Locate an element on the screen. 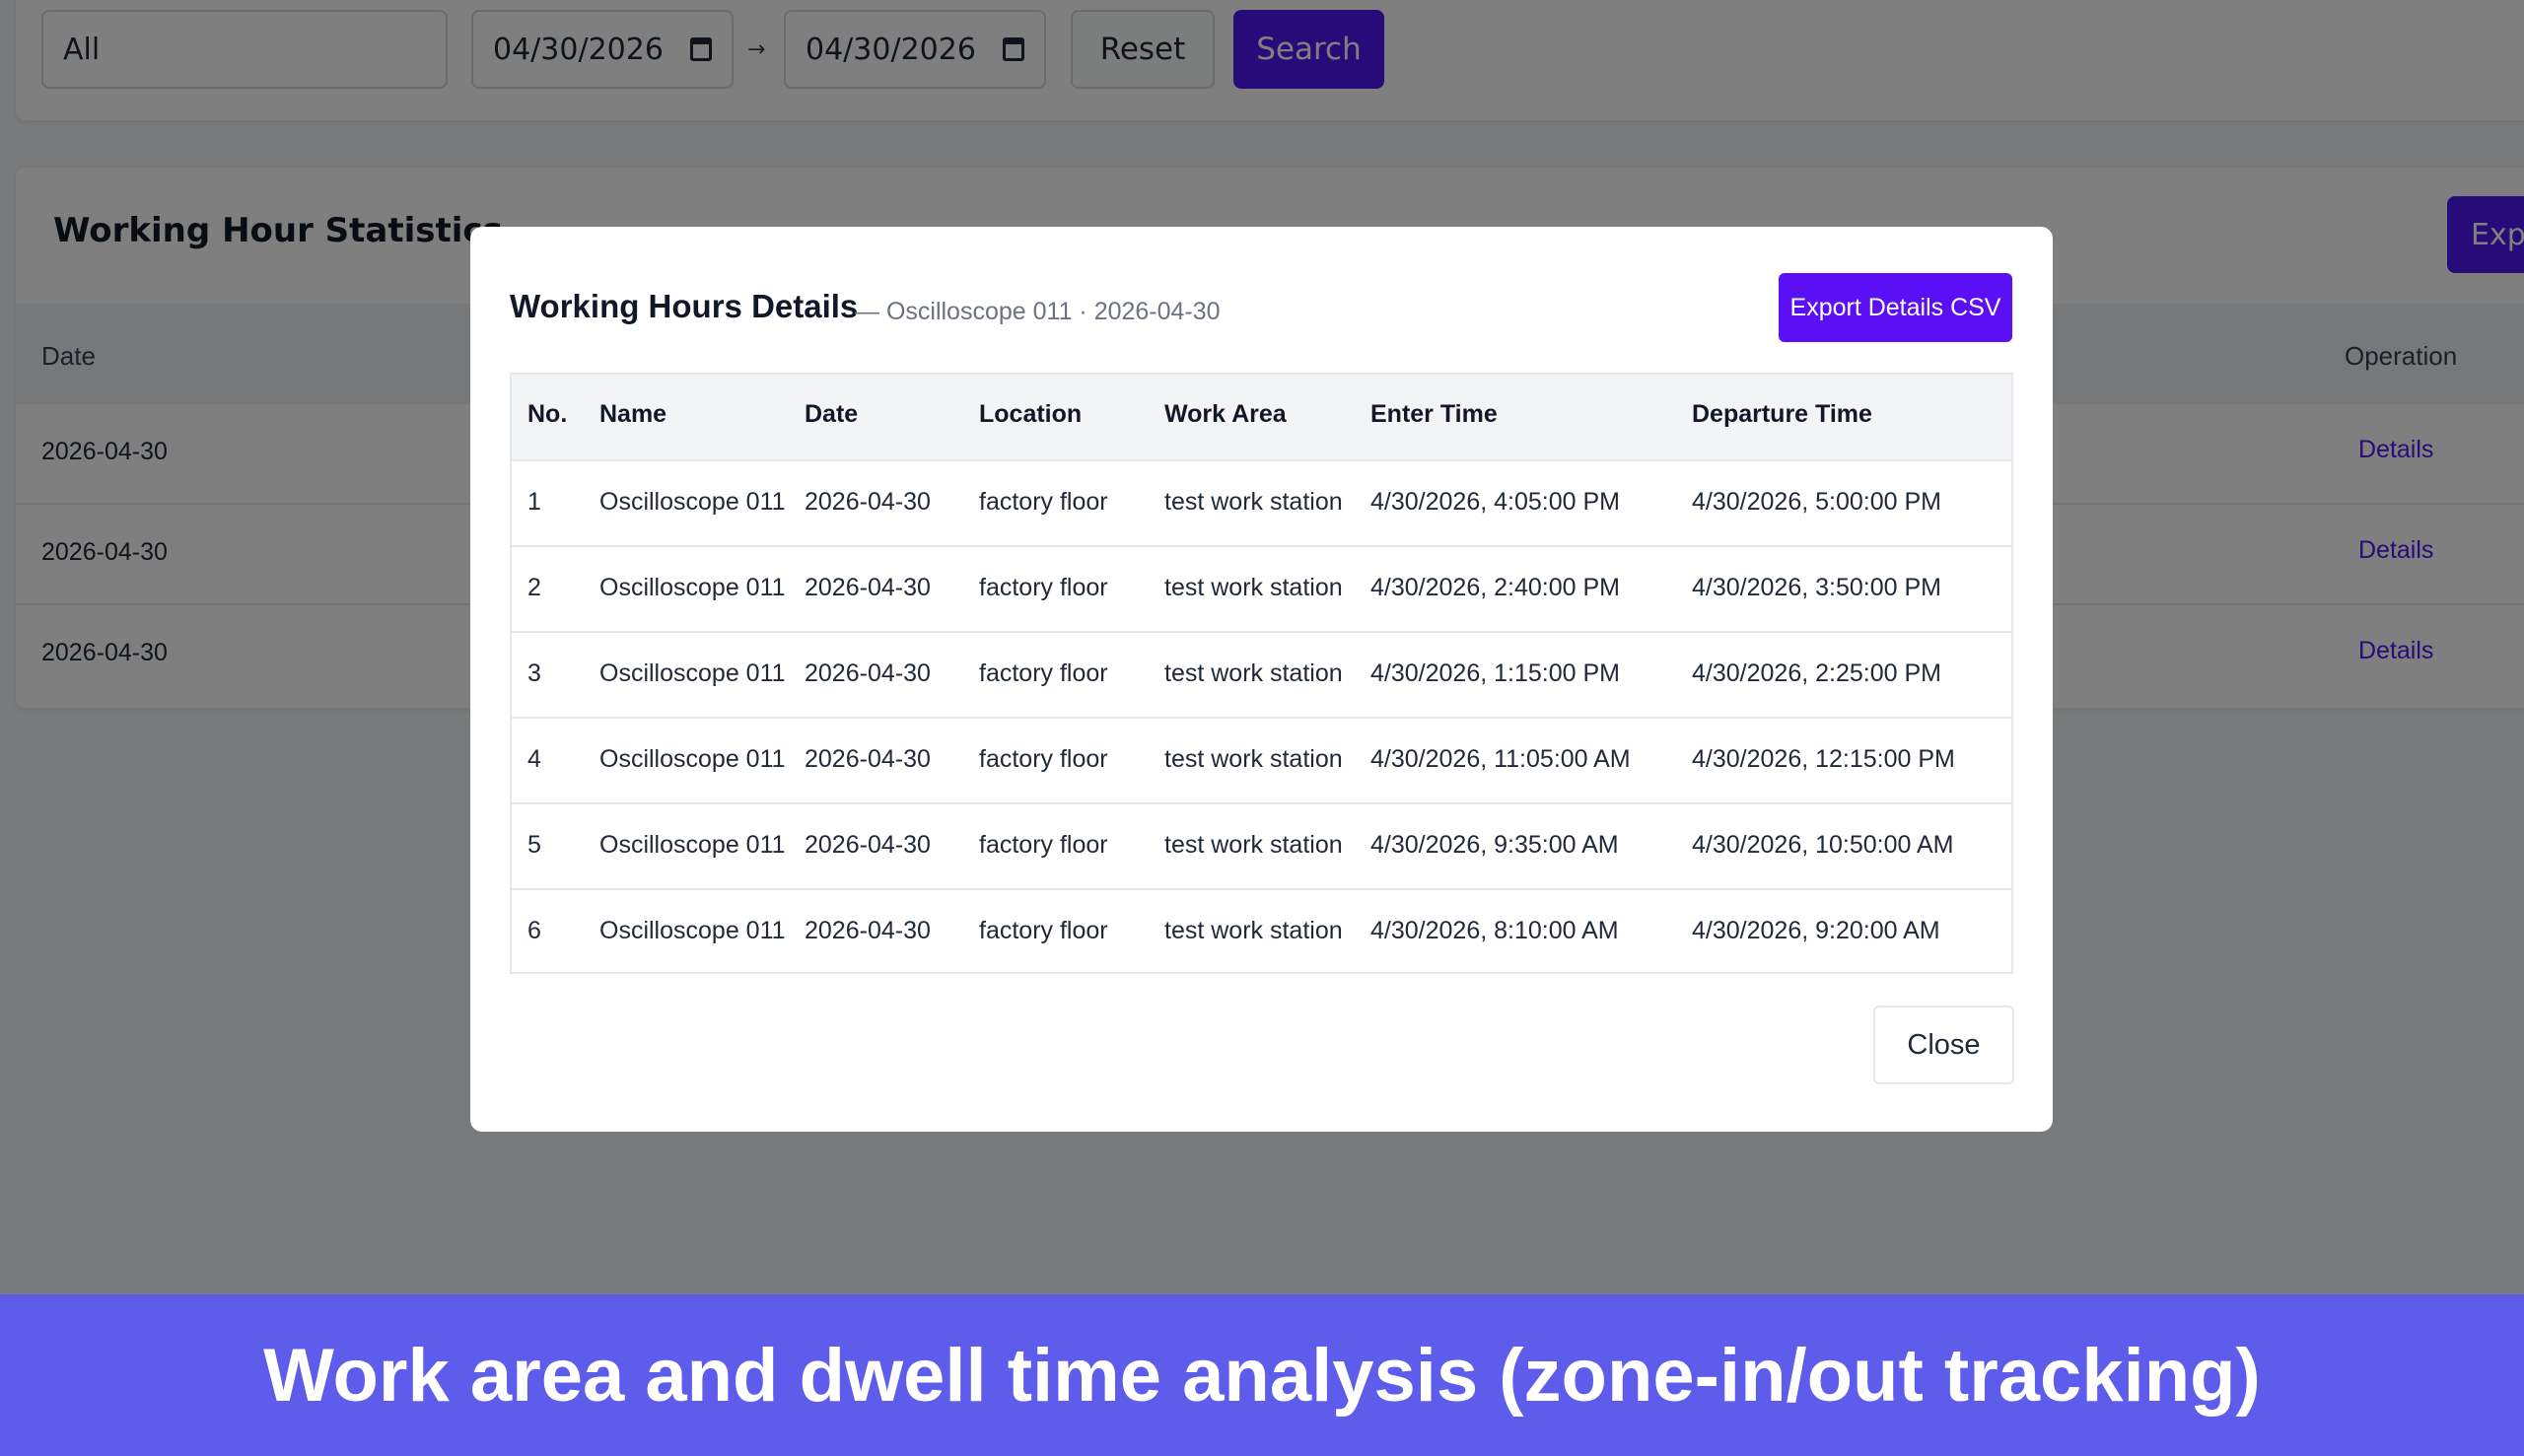  cell-enter-time: 4/30/2026, 8:10:00 AM is located at coordinates (1495, 930).